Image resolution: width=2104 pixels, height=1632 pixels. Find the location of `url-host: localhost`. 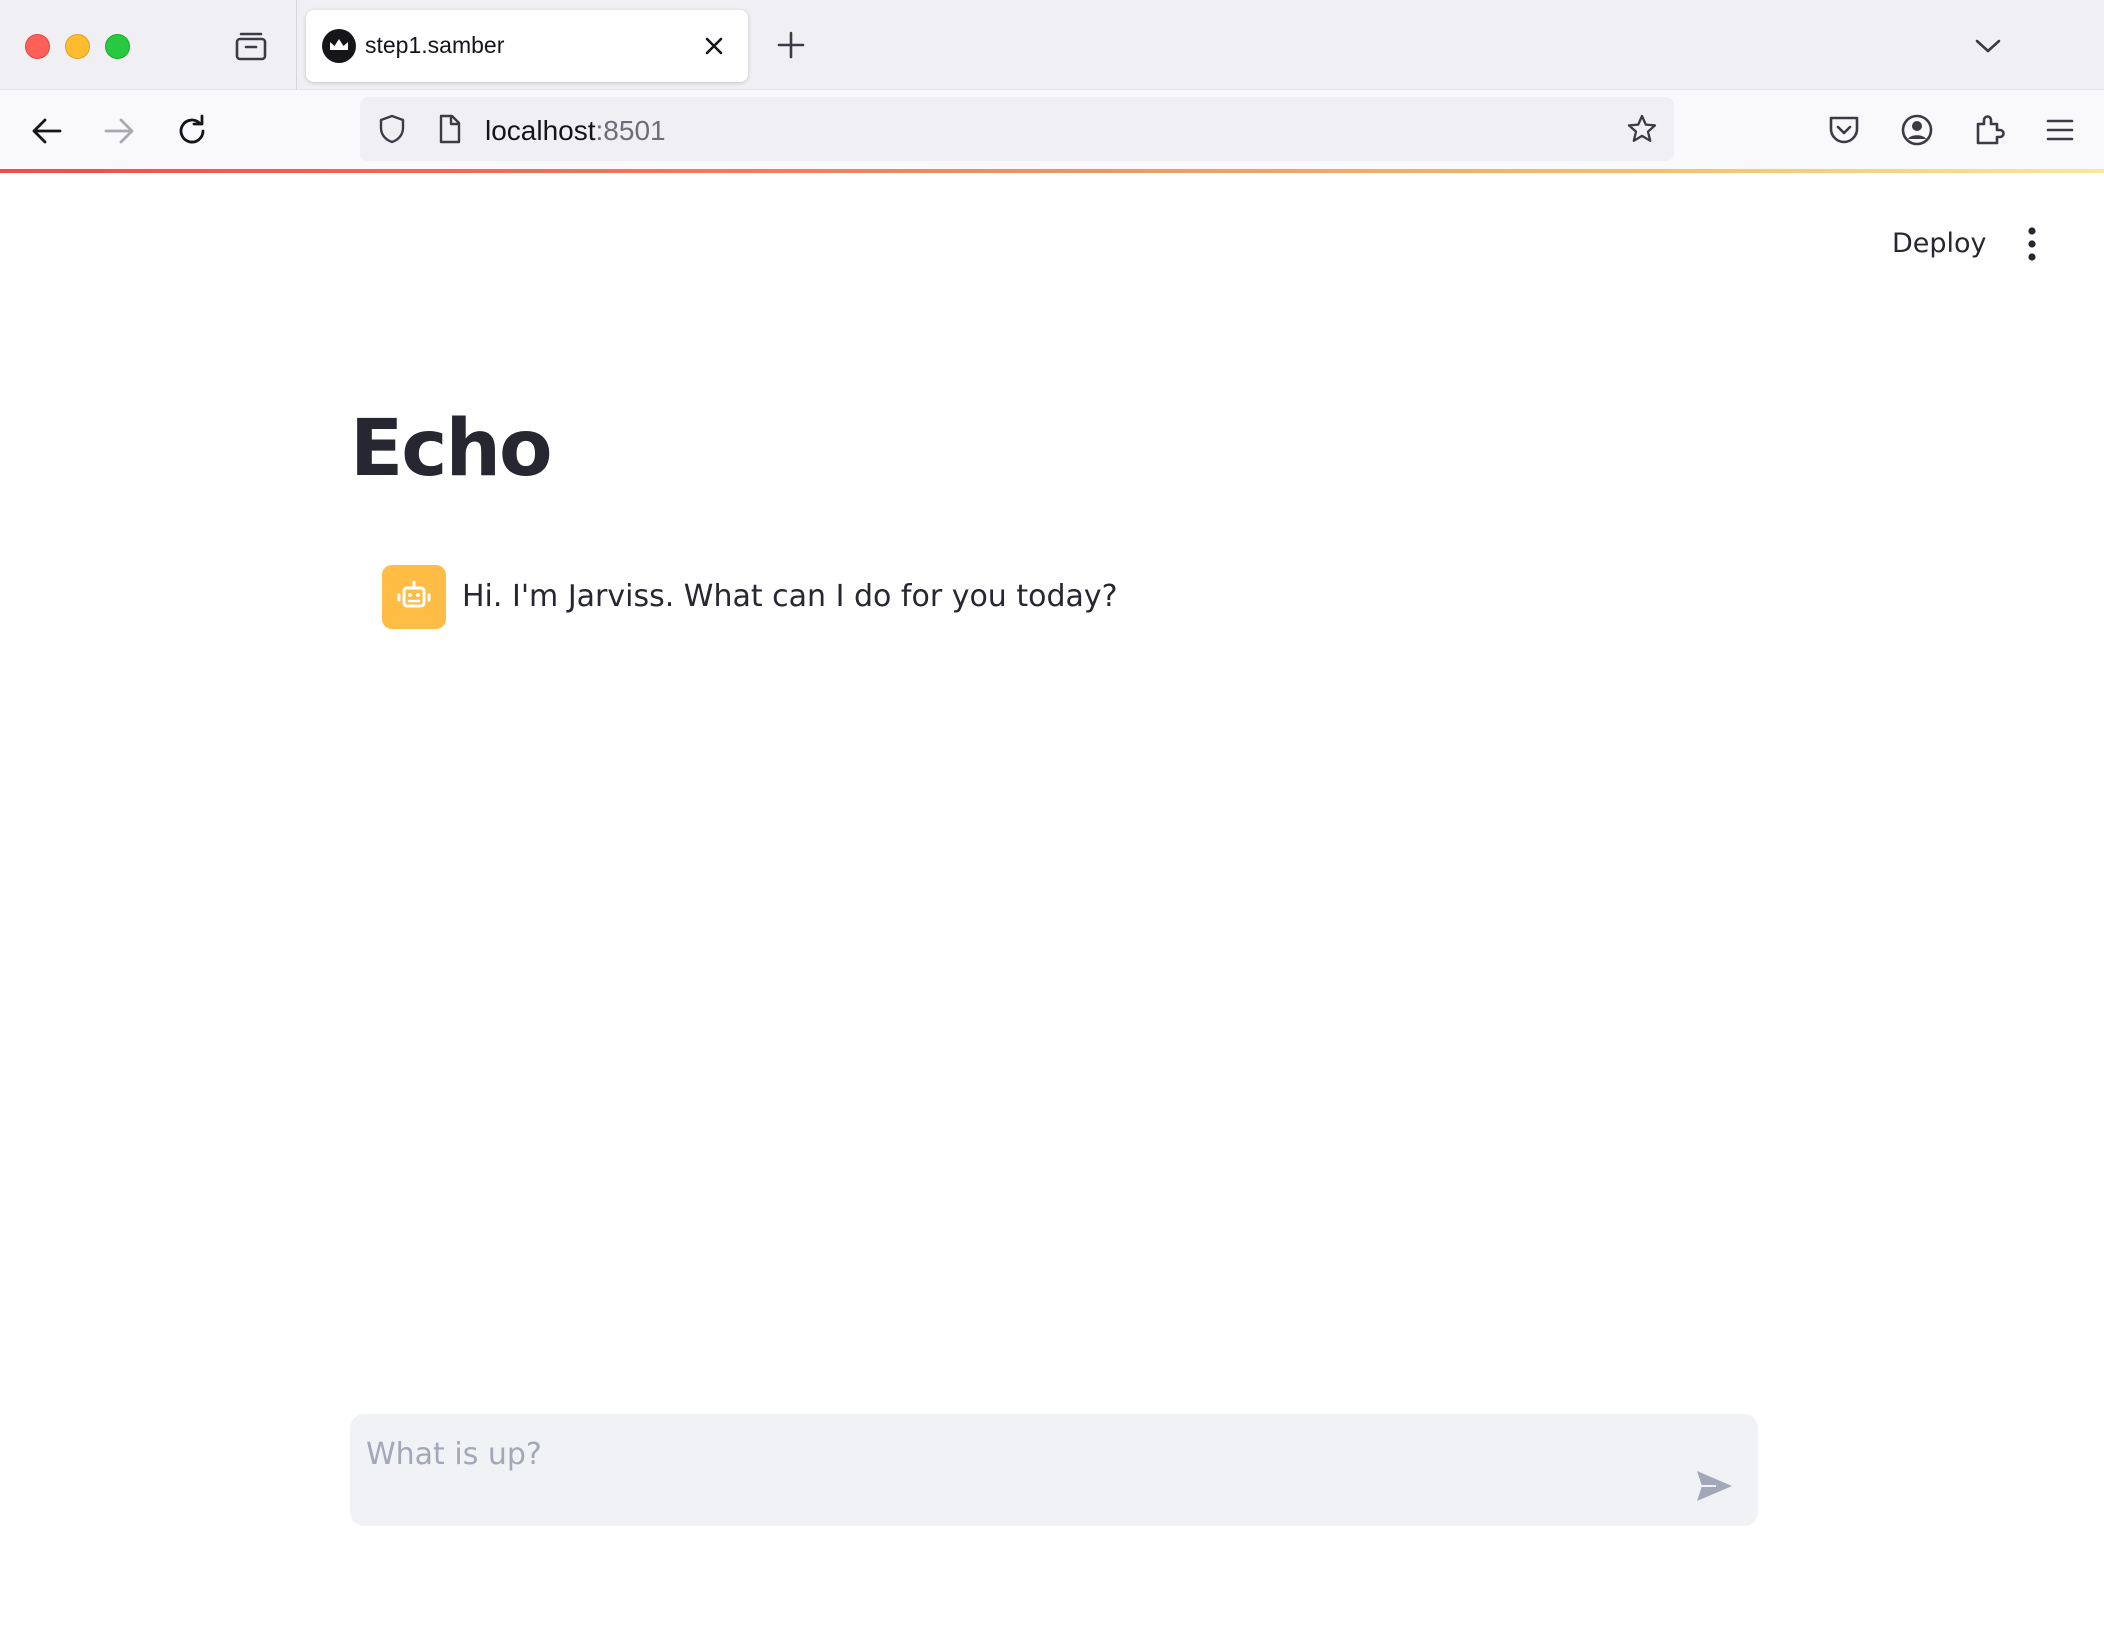

url-host: localhost is located at coordinates (540, 130).